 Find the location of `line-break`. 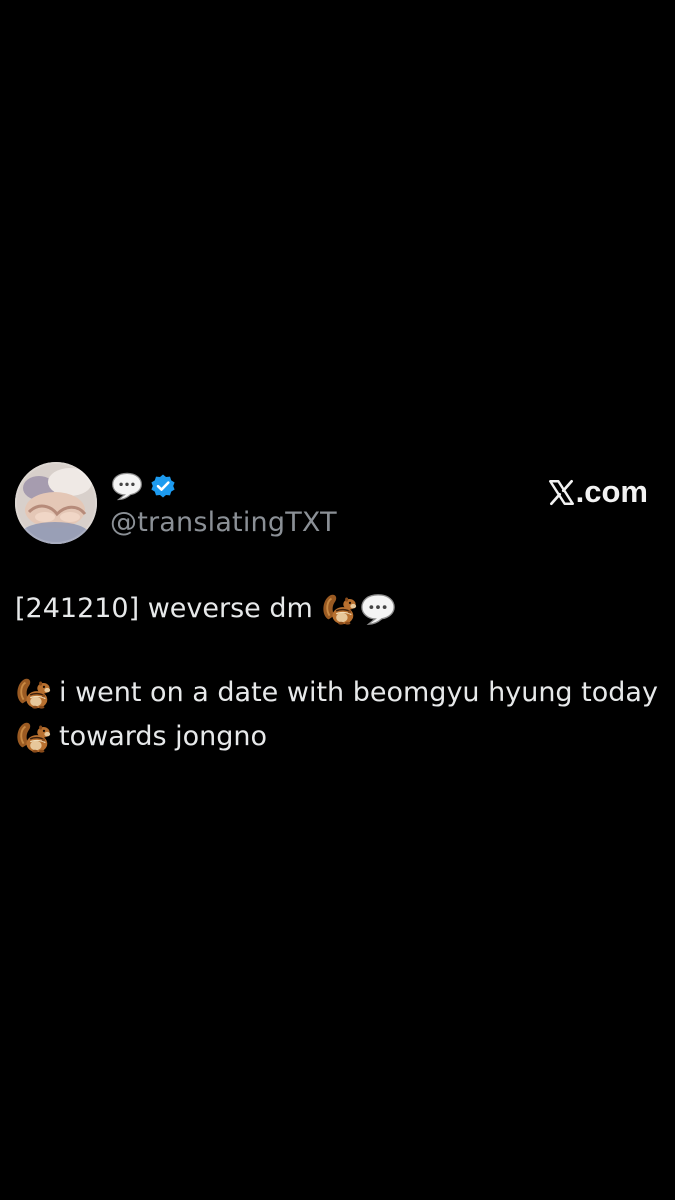

line-break is located at coordinates (340, 651).